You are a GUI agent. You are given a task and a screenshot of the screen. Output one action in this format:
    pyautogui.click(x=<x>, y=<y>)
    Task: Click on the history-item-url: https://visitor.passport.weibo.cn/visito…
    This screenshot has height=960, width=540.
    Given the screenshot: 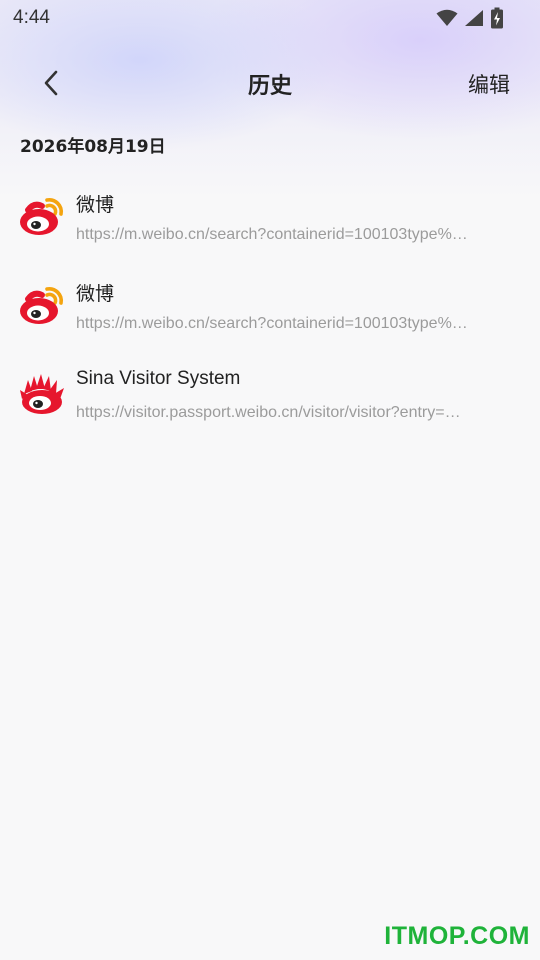 What is the action you would take?
    pyautogui.click(x=268, y=412)
    